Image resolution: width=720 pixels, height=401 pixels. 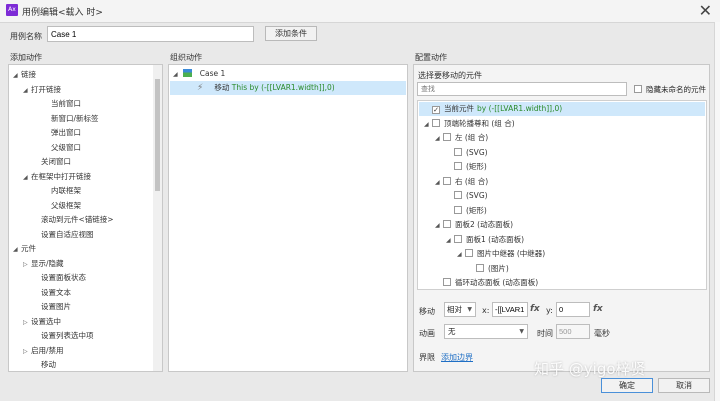 What do you see at coordinates (52, 307) in the screenshot?
I see `action-item: 设置图片` at bounding box center [52, 307].